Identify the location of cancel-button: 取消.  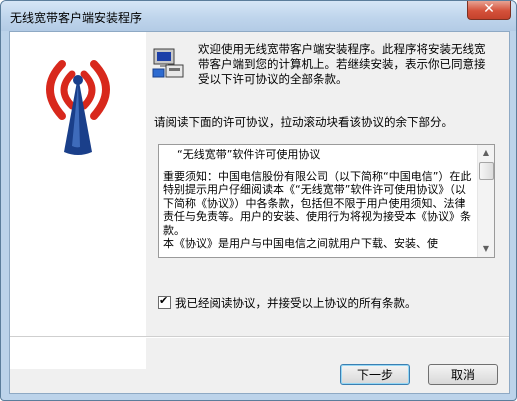
(463, 374).